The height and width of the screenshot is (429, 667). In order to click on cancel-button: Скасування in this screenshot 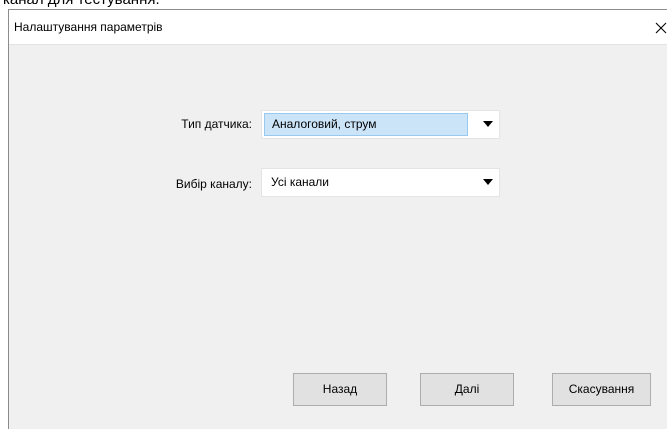, I will do `click(601, 389)`.